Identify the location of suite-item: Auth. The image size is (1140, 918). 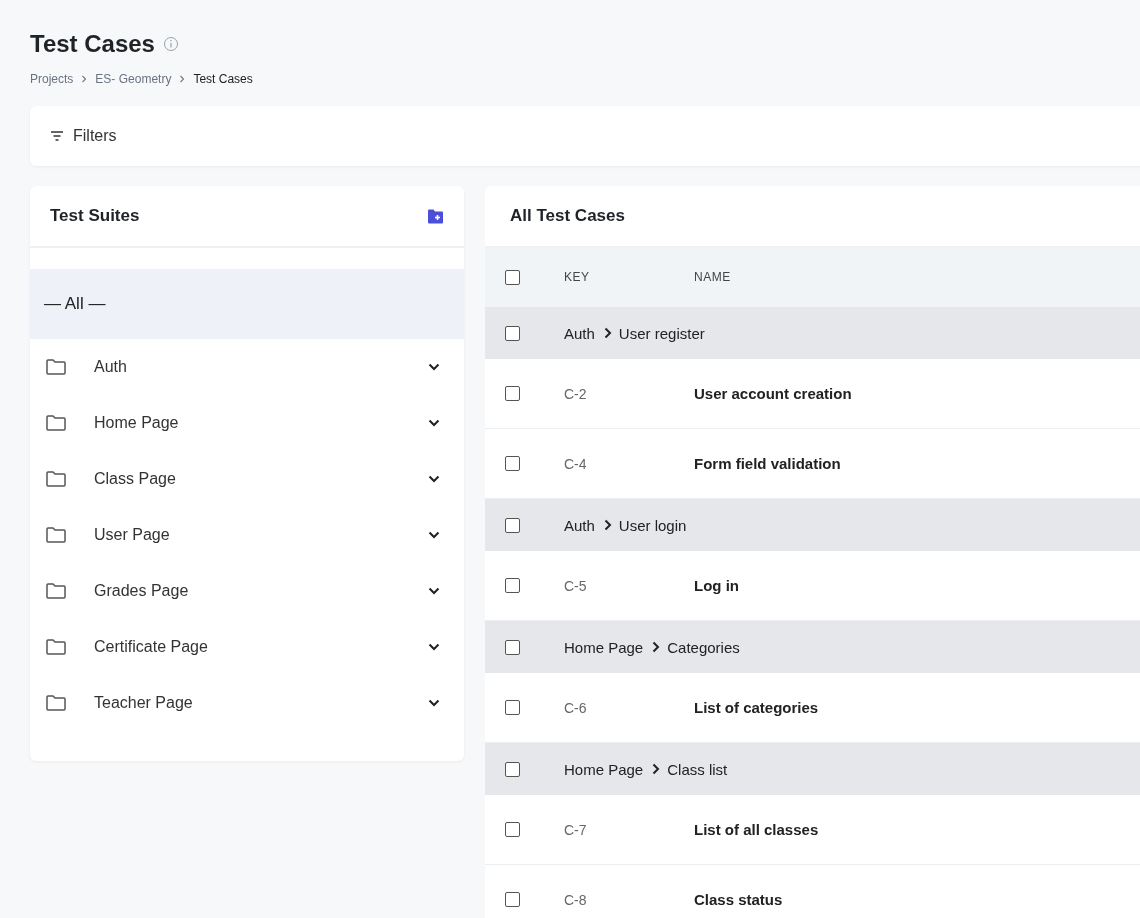
(247, 367).